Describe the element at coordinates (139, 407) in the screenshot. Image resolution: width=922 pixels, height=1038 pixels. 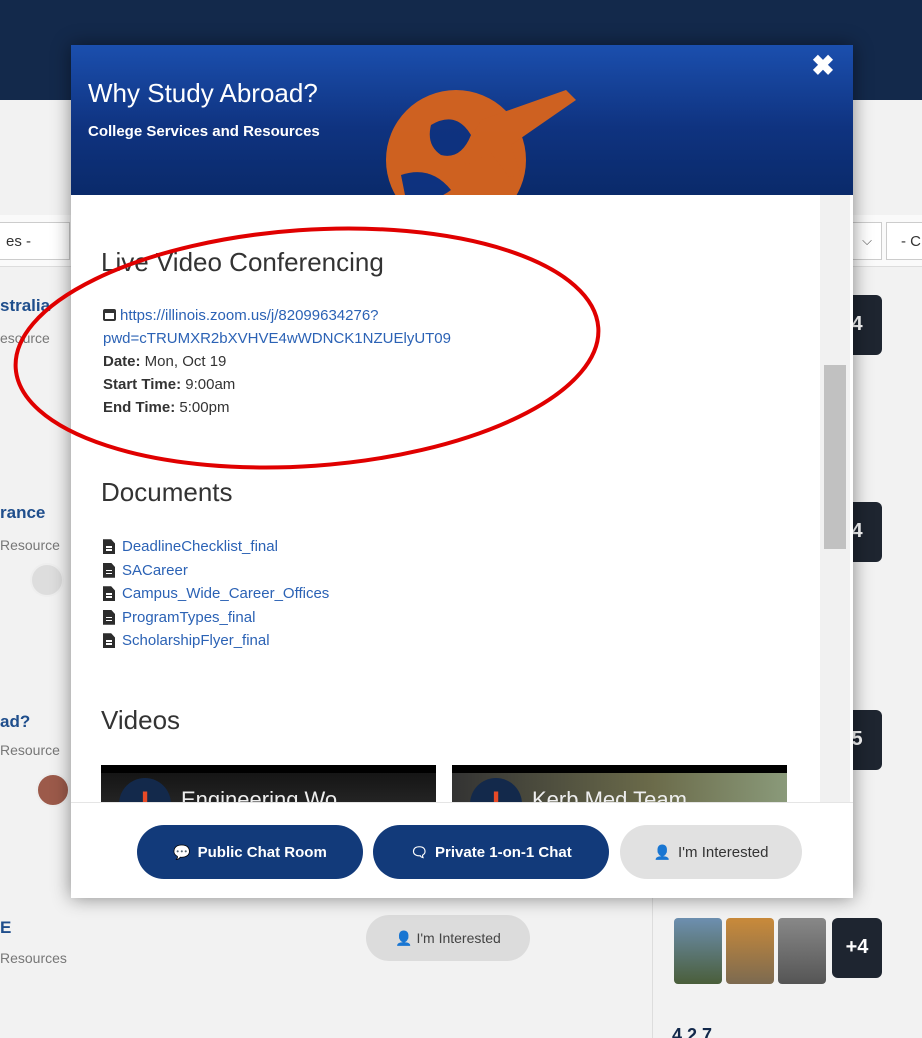
I see `end-time-label: End Time:` at that location.